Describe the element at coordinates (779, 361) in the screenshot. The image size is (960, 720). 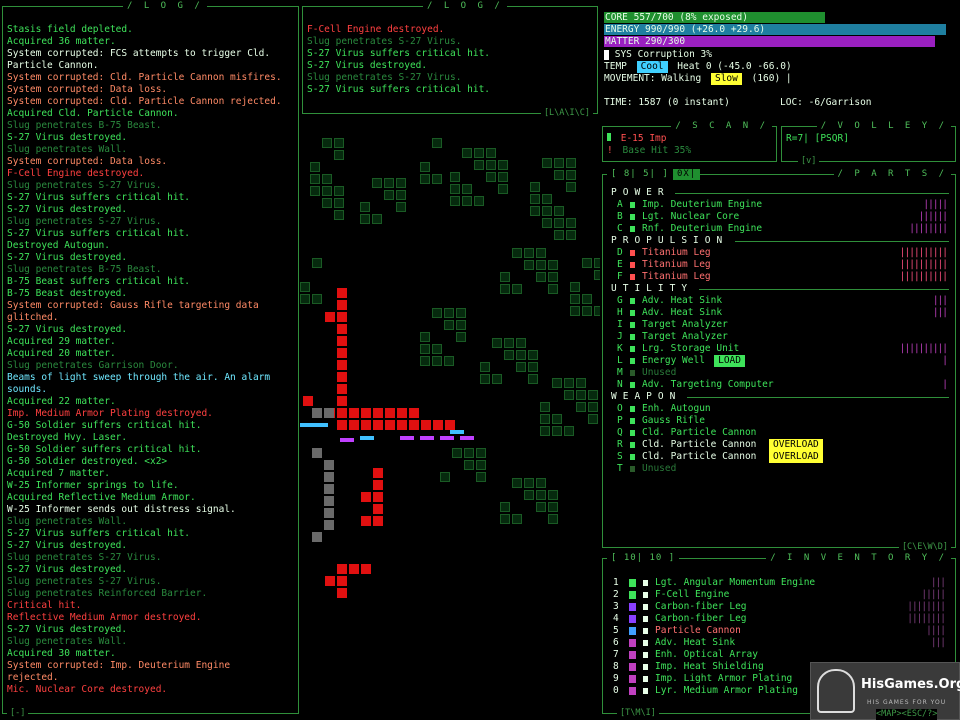
I see `part-slot-l: L Energy Well LOAD |` at that location.